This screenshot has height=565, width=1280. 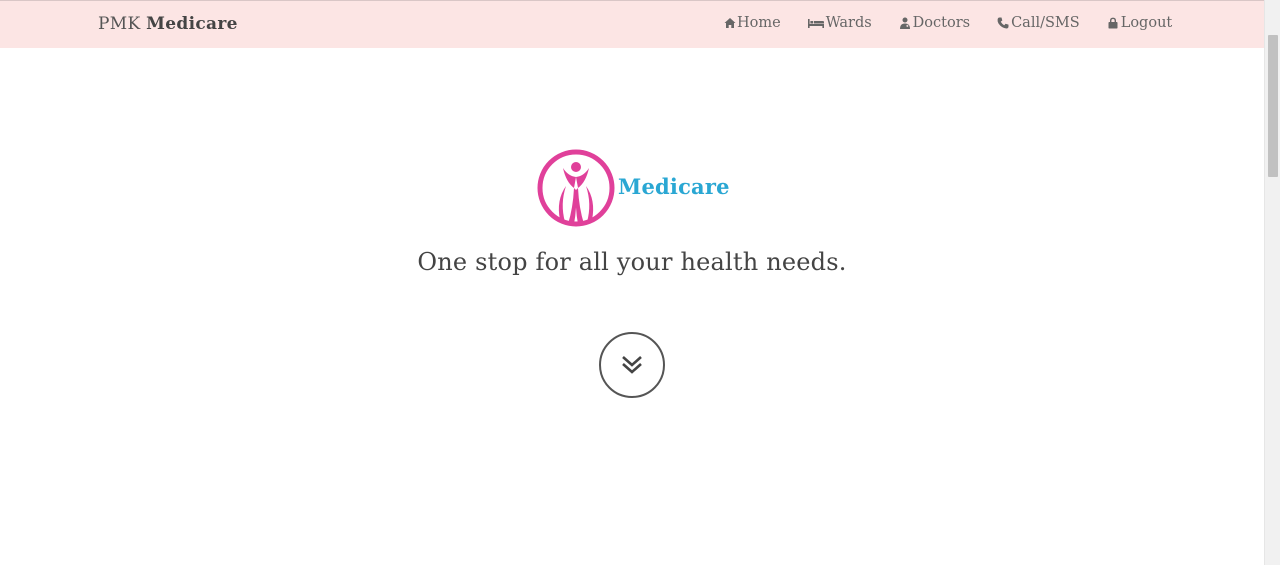 I want to click on nav-item-doctors: Doctors, so click(x=934, y=23).